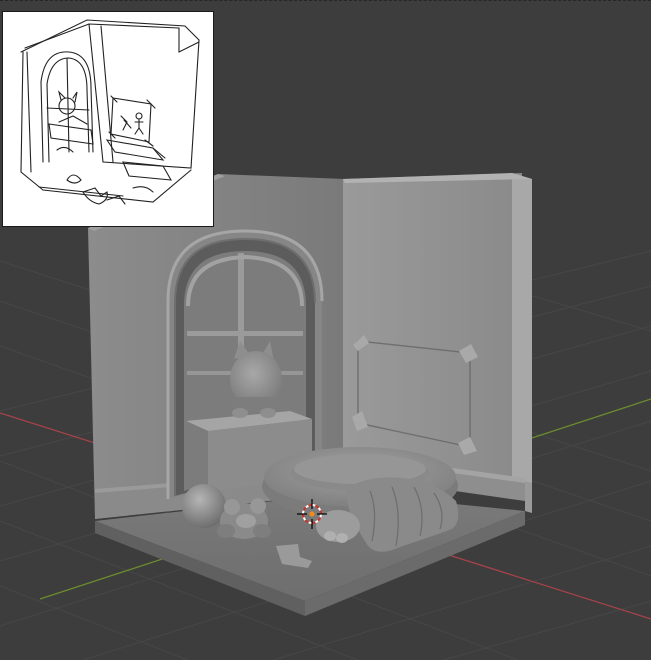 Image resolution: width=651 pixels, height=660 pixels. Describe the element at coordinates (110, 112) in the screenshot. I see `reference-sketch` at that location.